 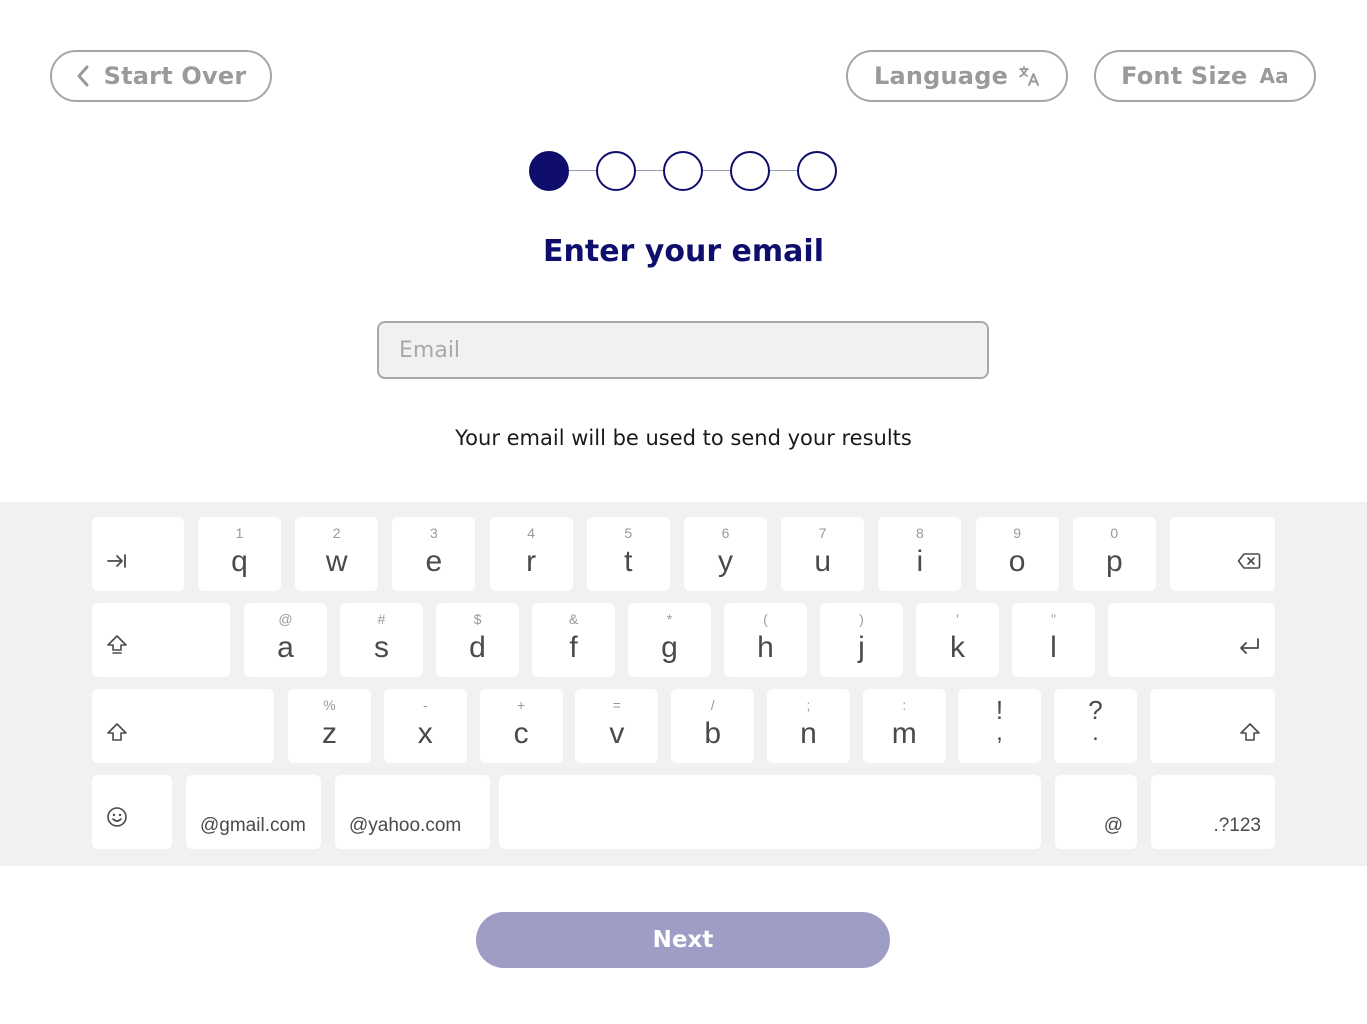 I want to click on key-w: 2w, so click(x=337, y=554).